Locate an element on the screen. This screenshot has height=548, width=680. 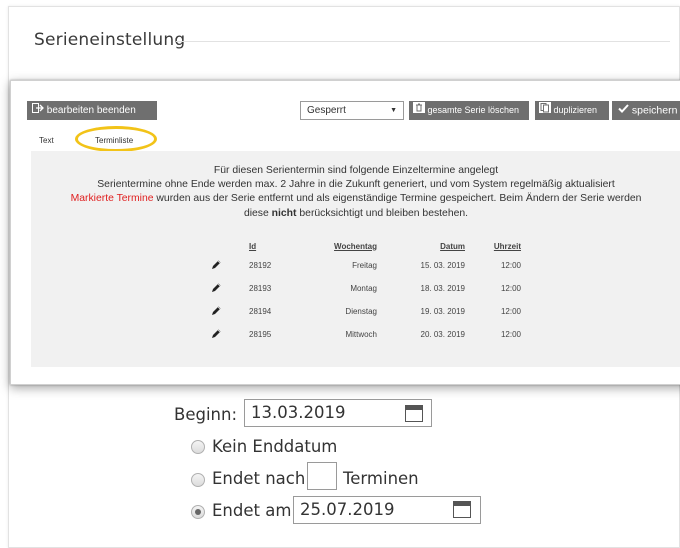
beginn-date-value: 13.03.2019 is located at coordinates (298, 412).